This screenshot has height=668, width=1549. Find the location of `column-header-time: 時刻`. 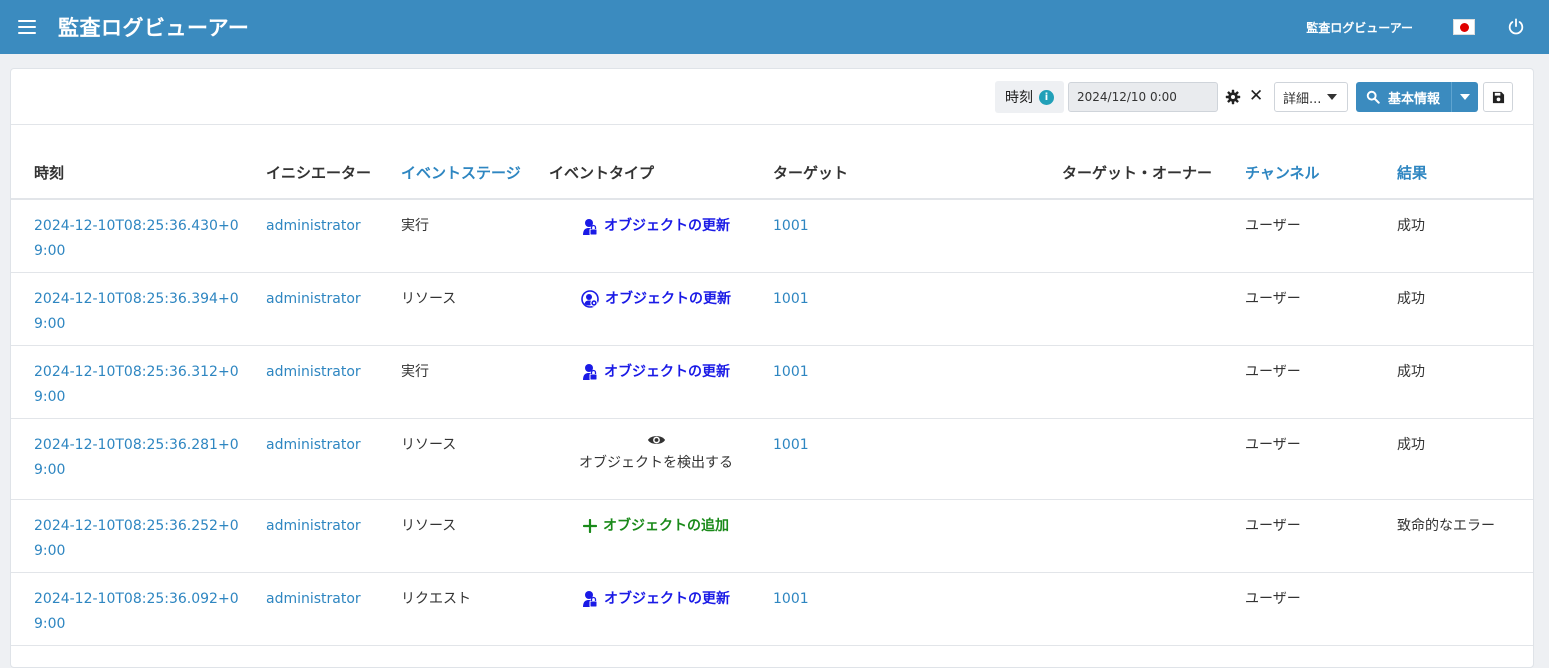

column-header-time: 時刻 is located at coordinates (138, 163).